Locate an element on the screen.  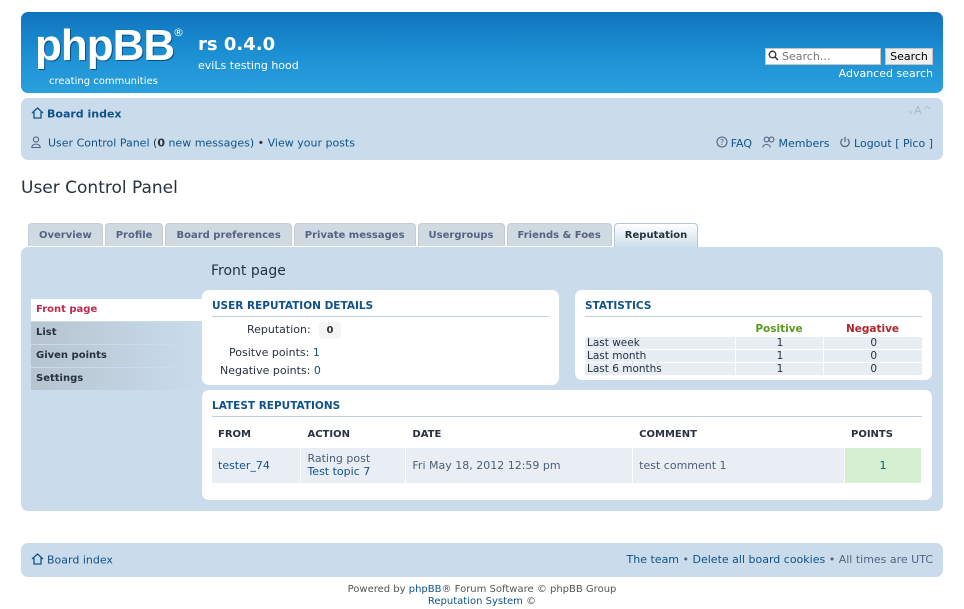
powered-prefix: Powered by is located at coordinates (378, 589).